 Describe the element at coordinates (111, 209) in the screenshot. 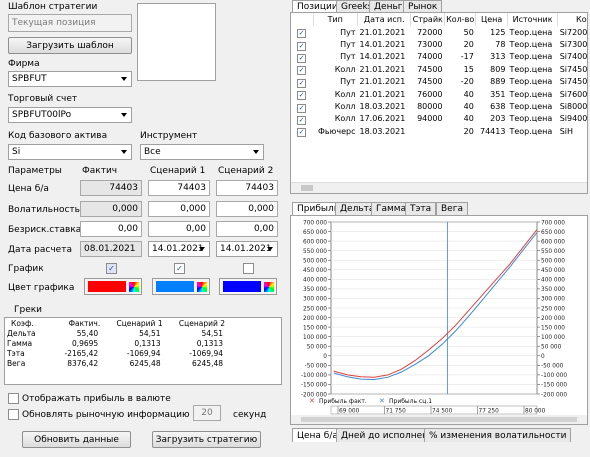

I see `volatility-fact-field: 0,000` at that location.